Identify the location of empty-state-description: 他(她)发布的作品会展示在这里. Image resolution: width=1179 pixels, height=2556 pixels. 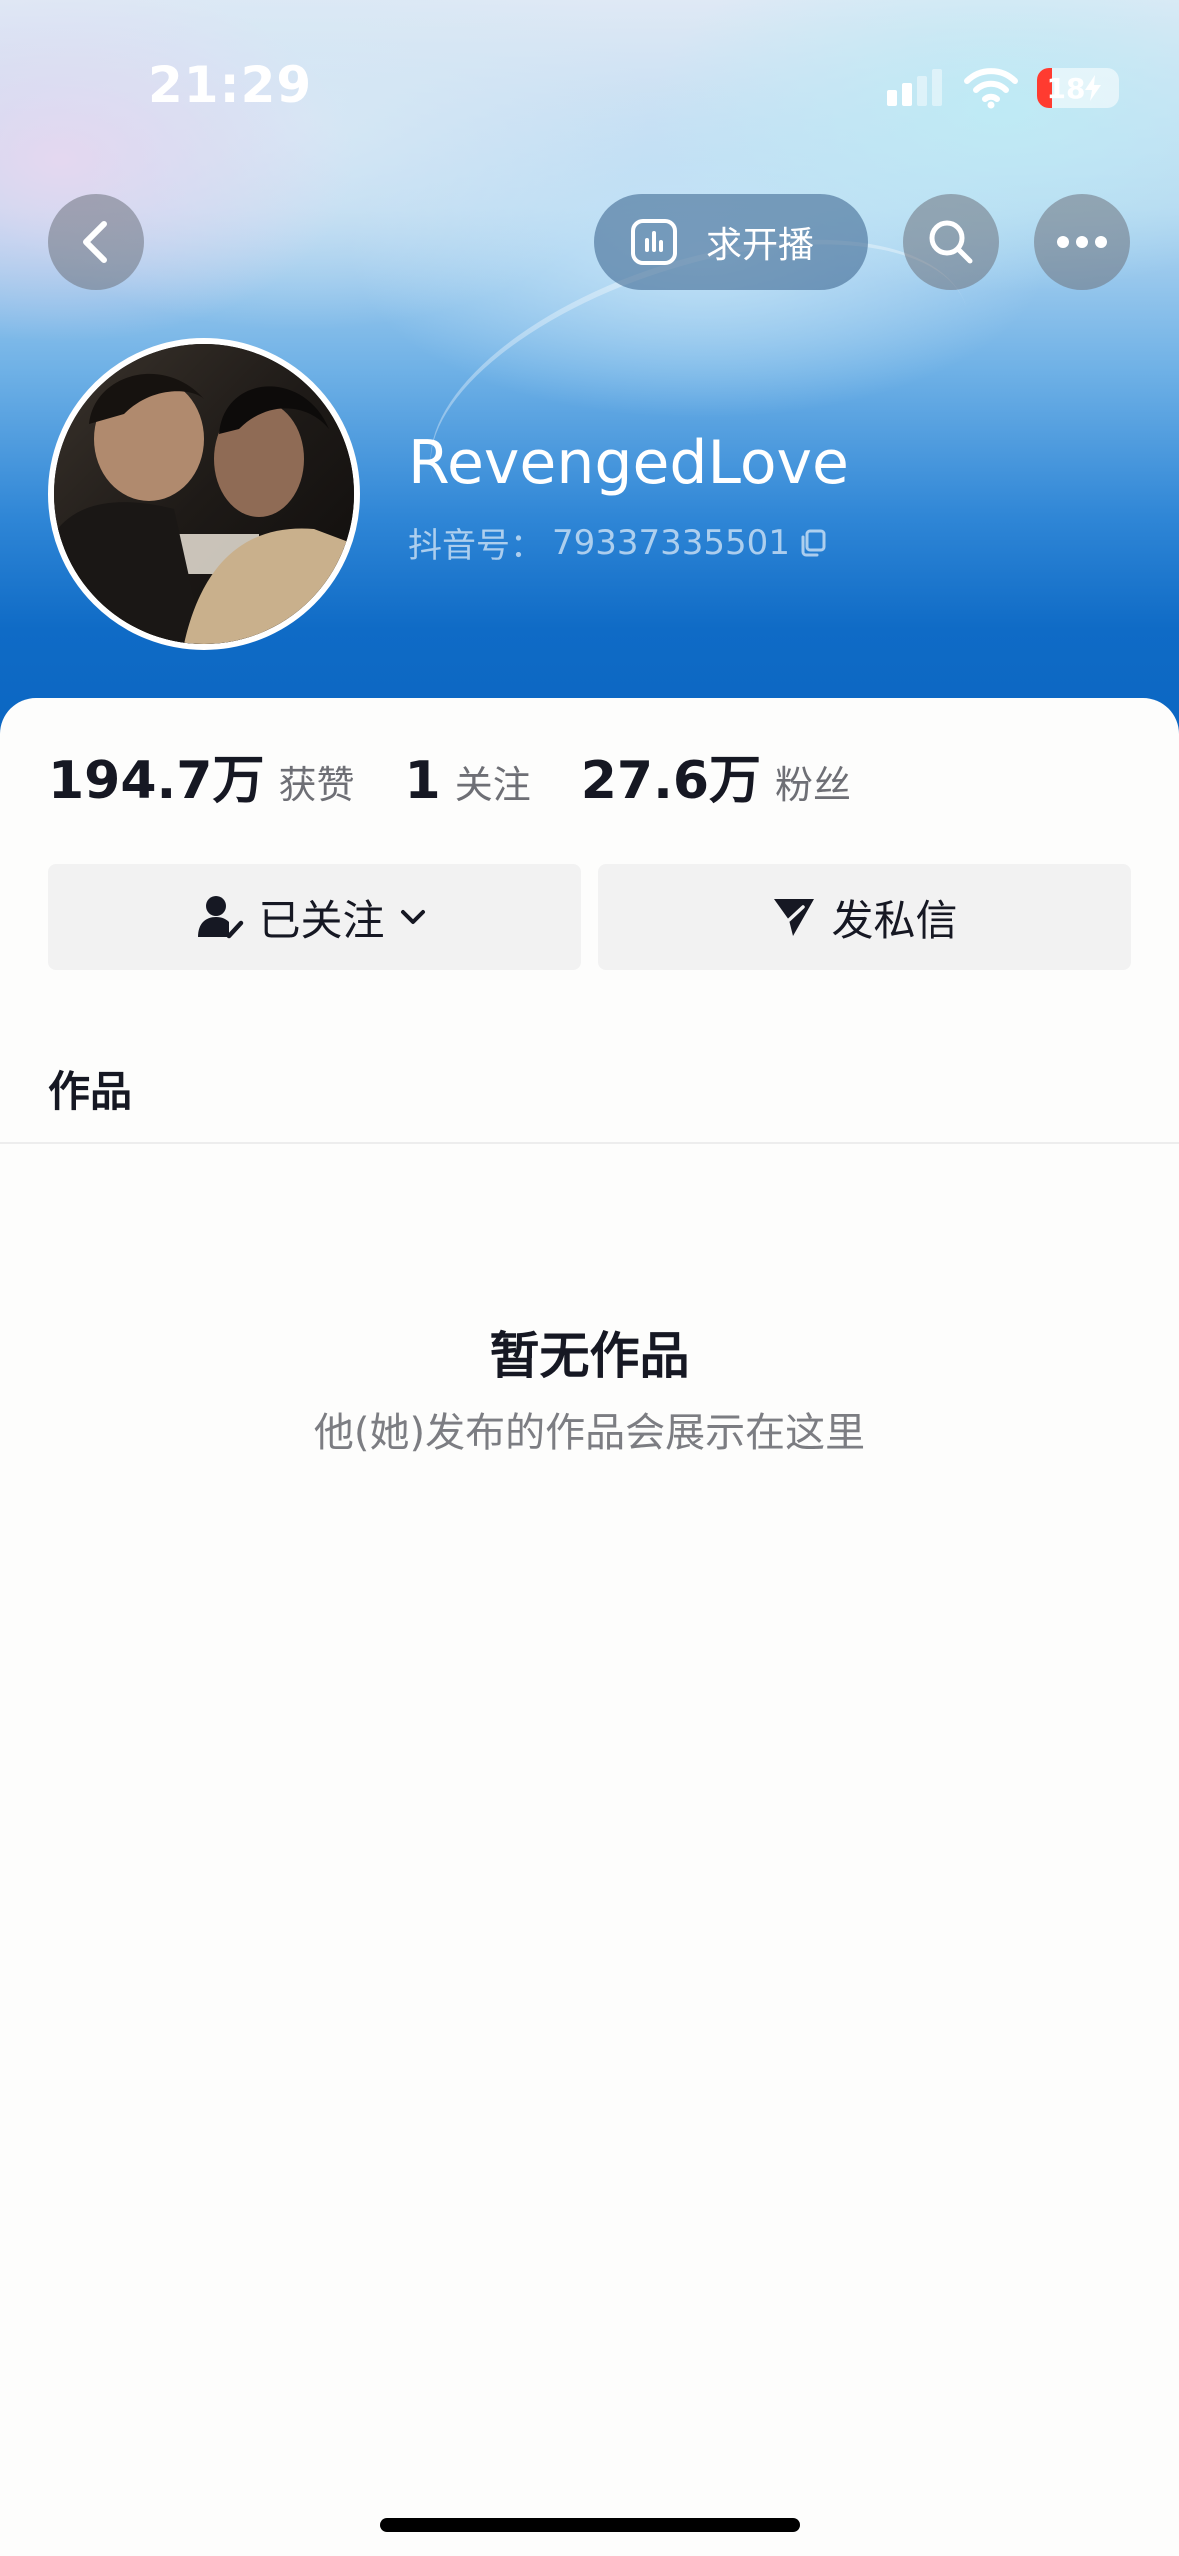
(589, 1433).